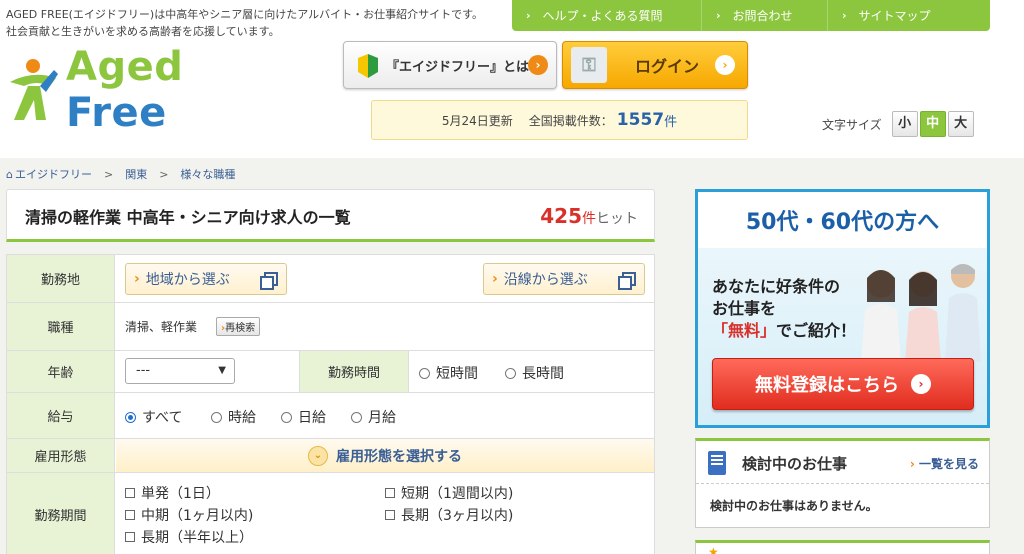  What do you see at coordinates (207, 174) in the screenshot?
I see `breadcrumb-category-link: 様々な職種` at bounding box center [207, 174].